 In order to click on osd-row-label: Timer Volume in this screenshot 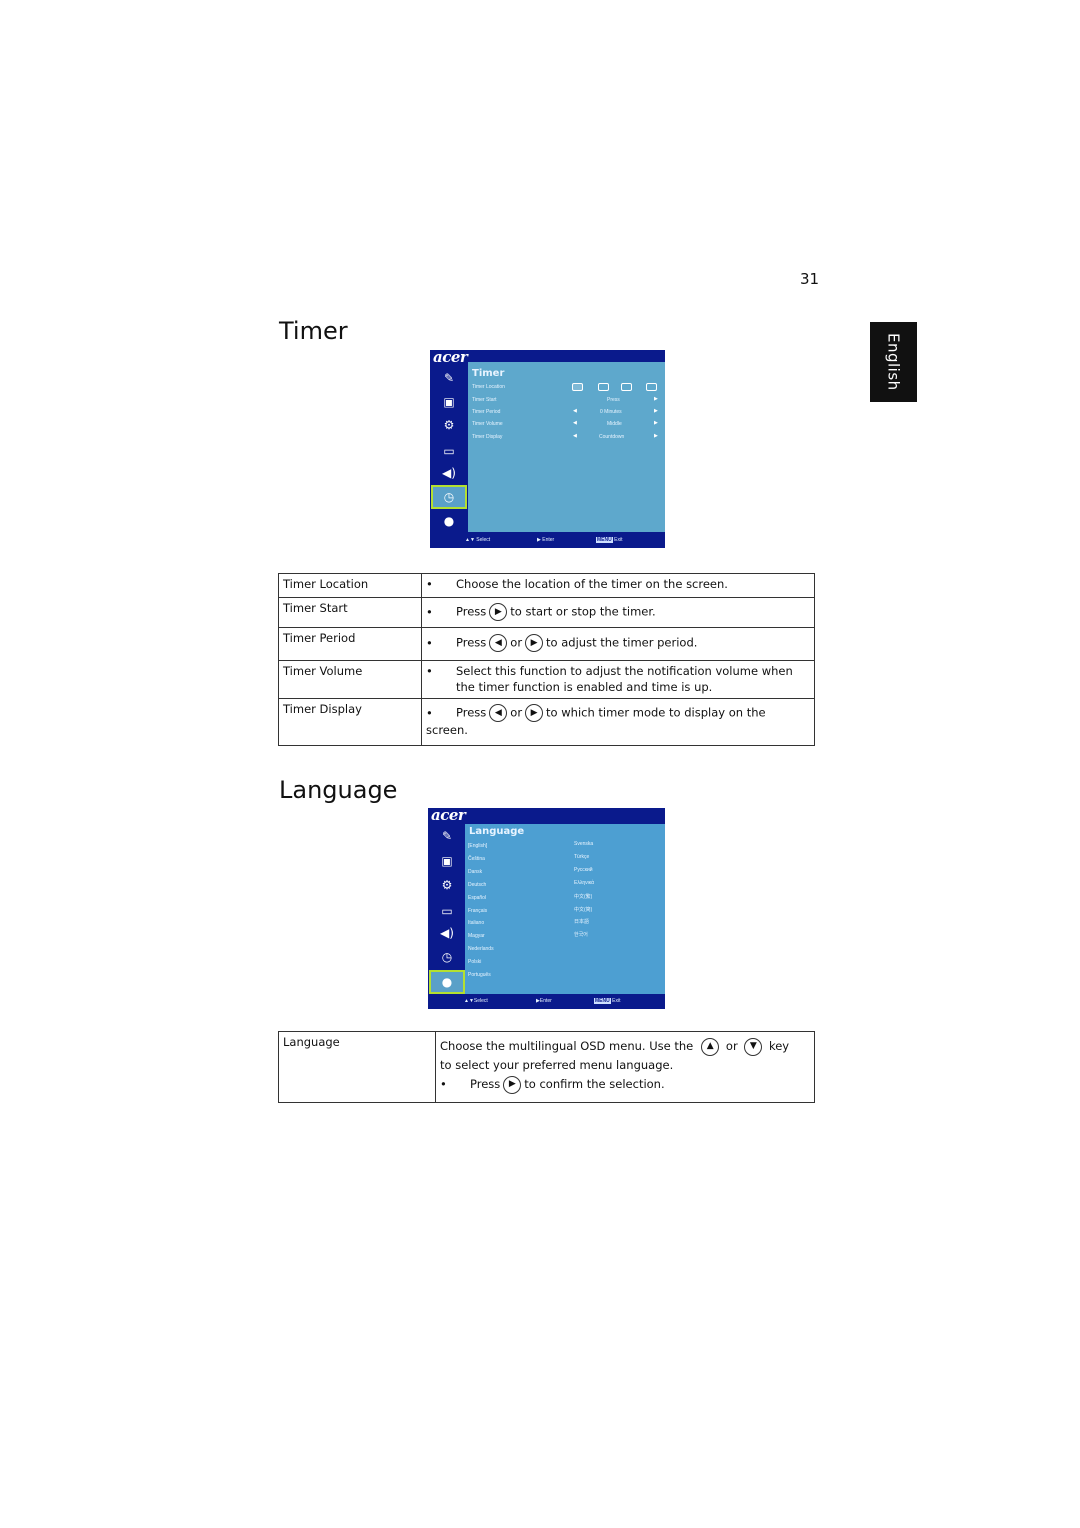, I will do `click(487, 424)`.